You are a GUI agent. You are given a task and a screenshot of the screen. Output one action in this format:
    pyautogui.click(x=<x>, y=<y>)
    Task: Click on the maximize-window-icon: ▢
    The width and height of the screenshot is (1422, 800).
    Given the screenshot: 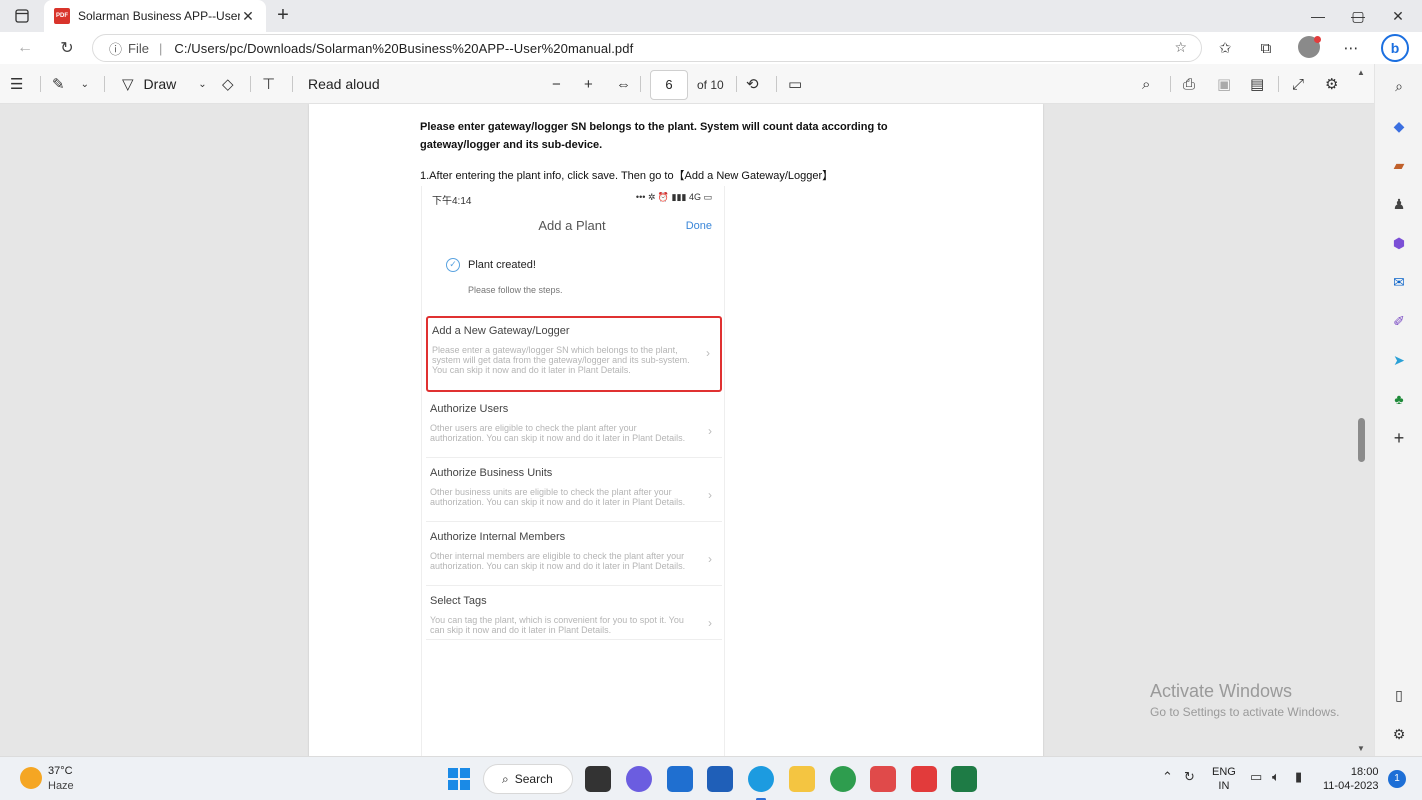 What is the action you would take?
    pyautogui.click(x=1358, y=15)
    